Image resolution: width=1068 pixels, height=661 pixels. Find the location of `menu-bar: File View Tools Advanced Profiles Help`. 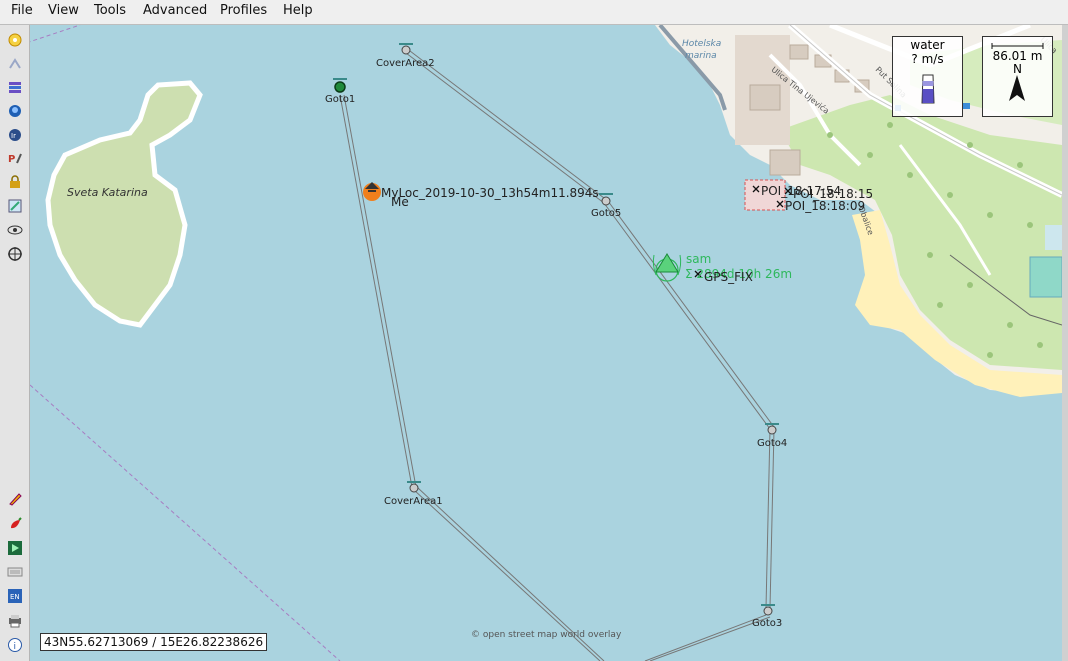

menu-bar: File View Tools Advanced Profiles Help is located at coordinates (534, 12).